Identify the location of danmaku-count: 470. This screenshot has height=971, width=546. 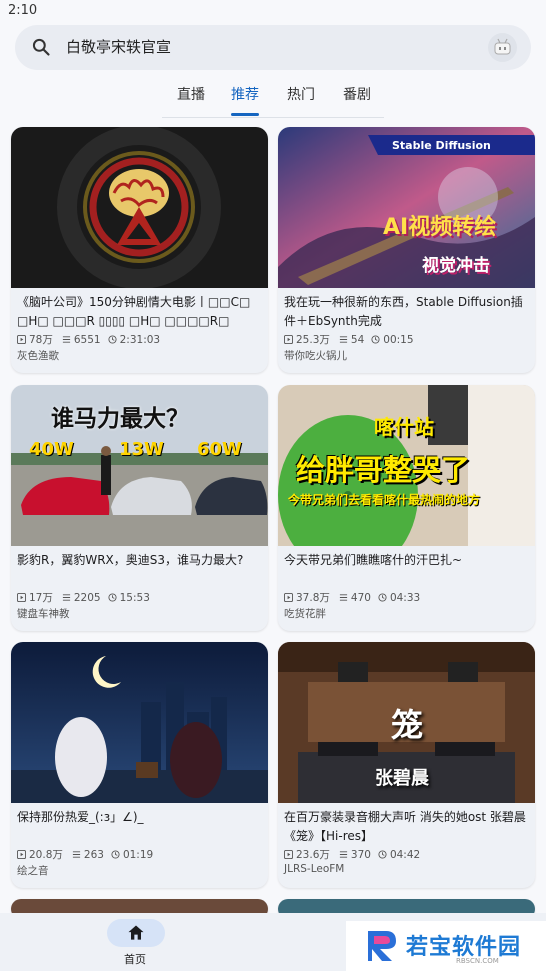
(360, 597).